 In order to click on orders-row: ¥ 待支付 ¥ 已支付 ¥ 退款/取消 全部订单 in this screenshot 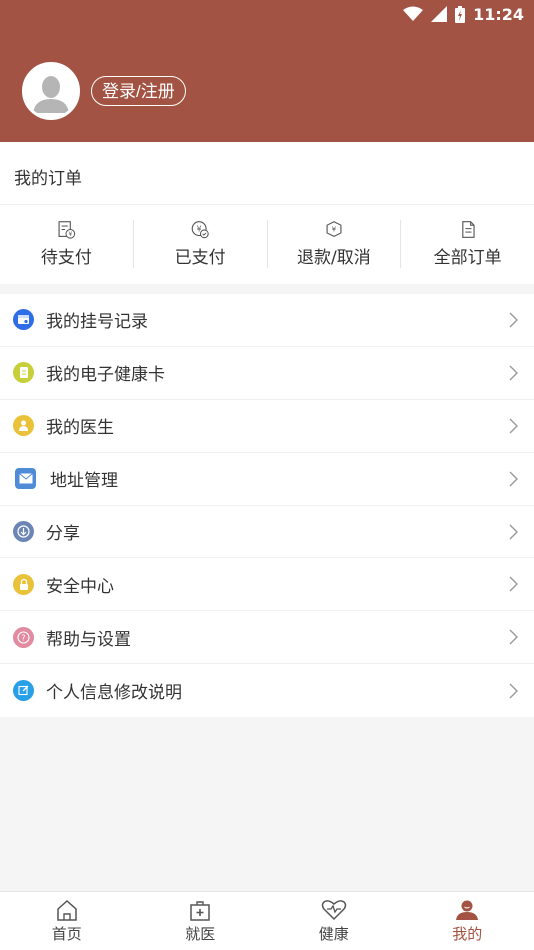, I will do `click(267, 244)`.